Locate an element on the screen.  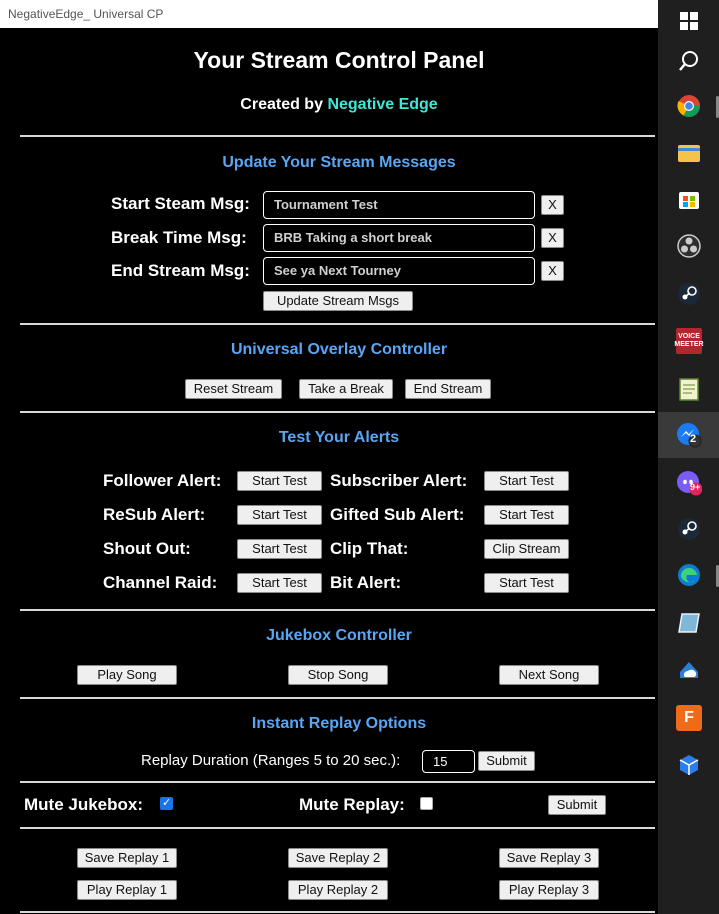
replay-duration-label: Replay Duration (Ranges 5 to 20 sec.): is located at coordinates (271, 760).